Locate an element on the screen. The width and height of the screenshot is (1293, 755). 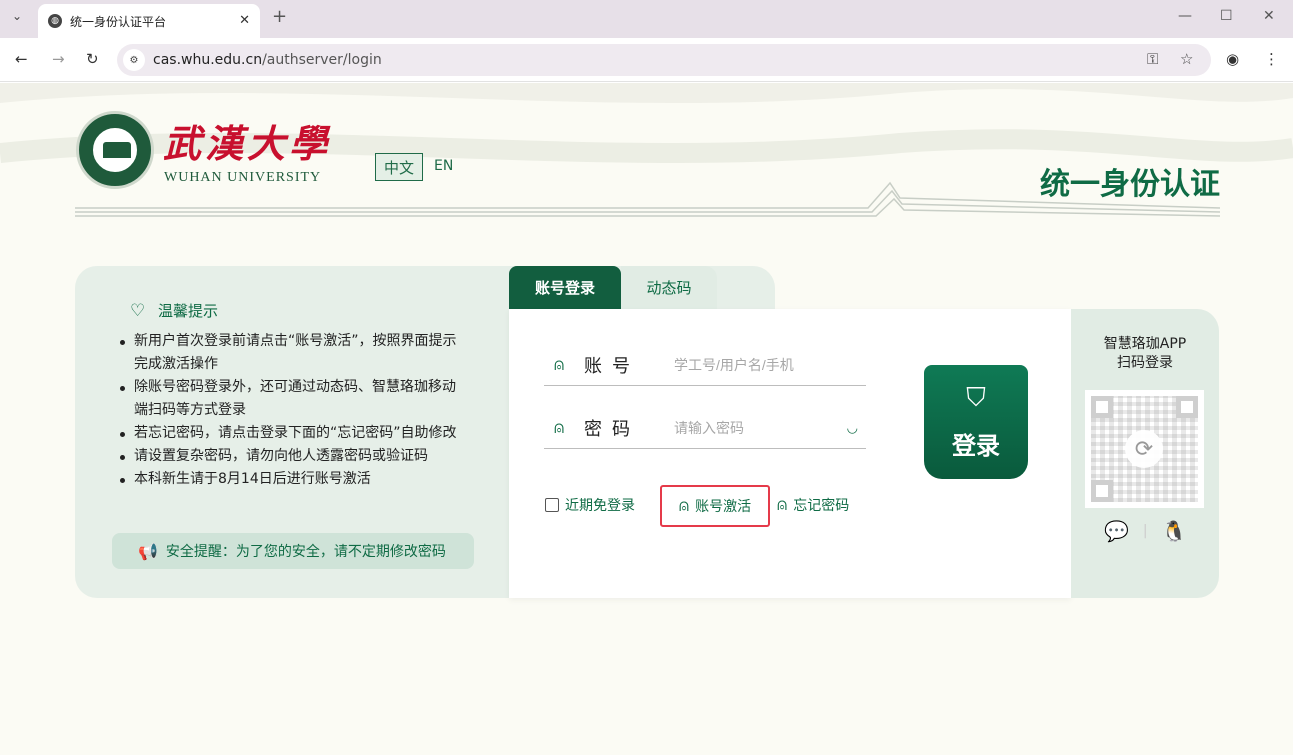
username-label: 账号 is located at coordinates (612, 366).